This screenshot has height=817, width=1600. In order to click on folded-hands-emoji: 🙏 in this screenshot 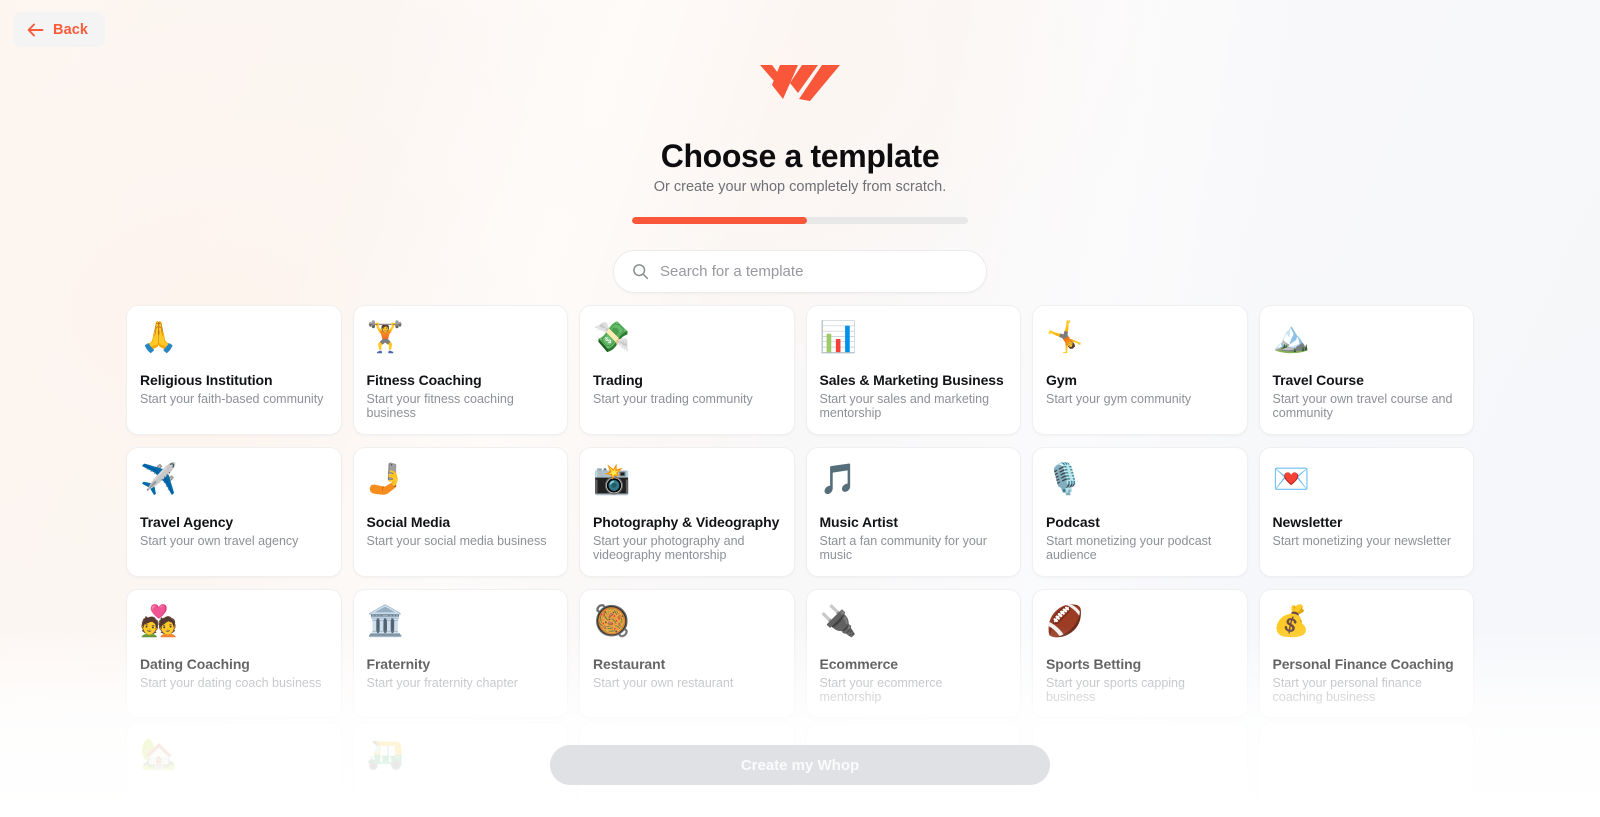, I will do `click(159, 337)`.